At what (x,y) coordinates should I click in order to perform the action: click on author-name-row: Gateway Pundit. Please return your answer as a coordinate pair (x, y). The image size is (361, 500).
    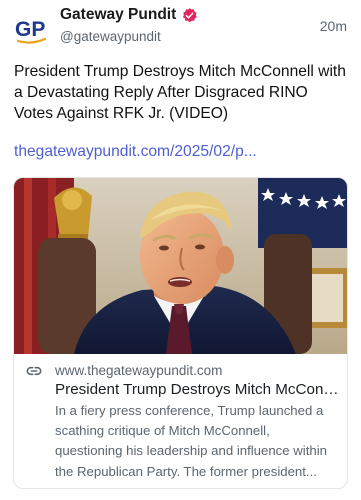
    Looking at the image, I should click on (129, 15).